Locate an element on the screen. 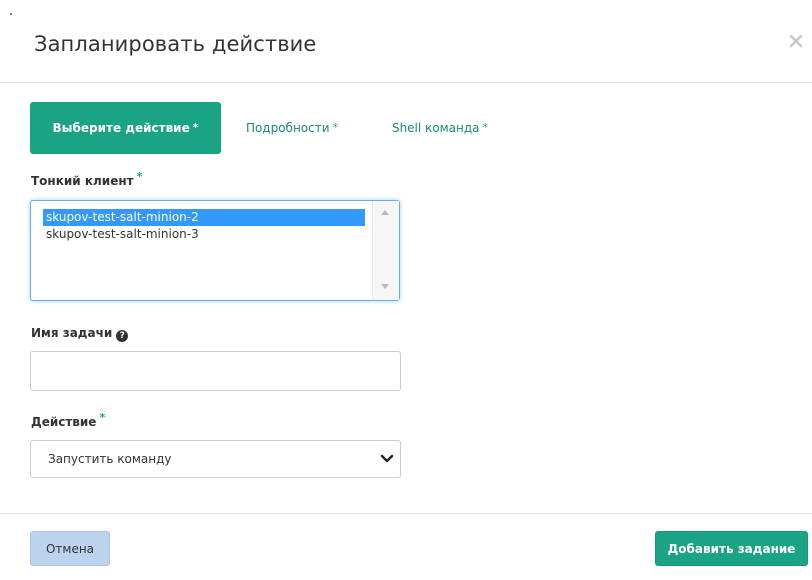 The height and width of the screenshot is (580, 812). action-label: Действие * is located at coordinates (68, 420).